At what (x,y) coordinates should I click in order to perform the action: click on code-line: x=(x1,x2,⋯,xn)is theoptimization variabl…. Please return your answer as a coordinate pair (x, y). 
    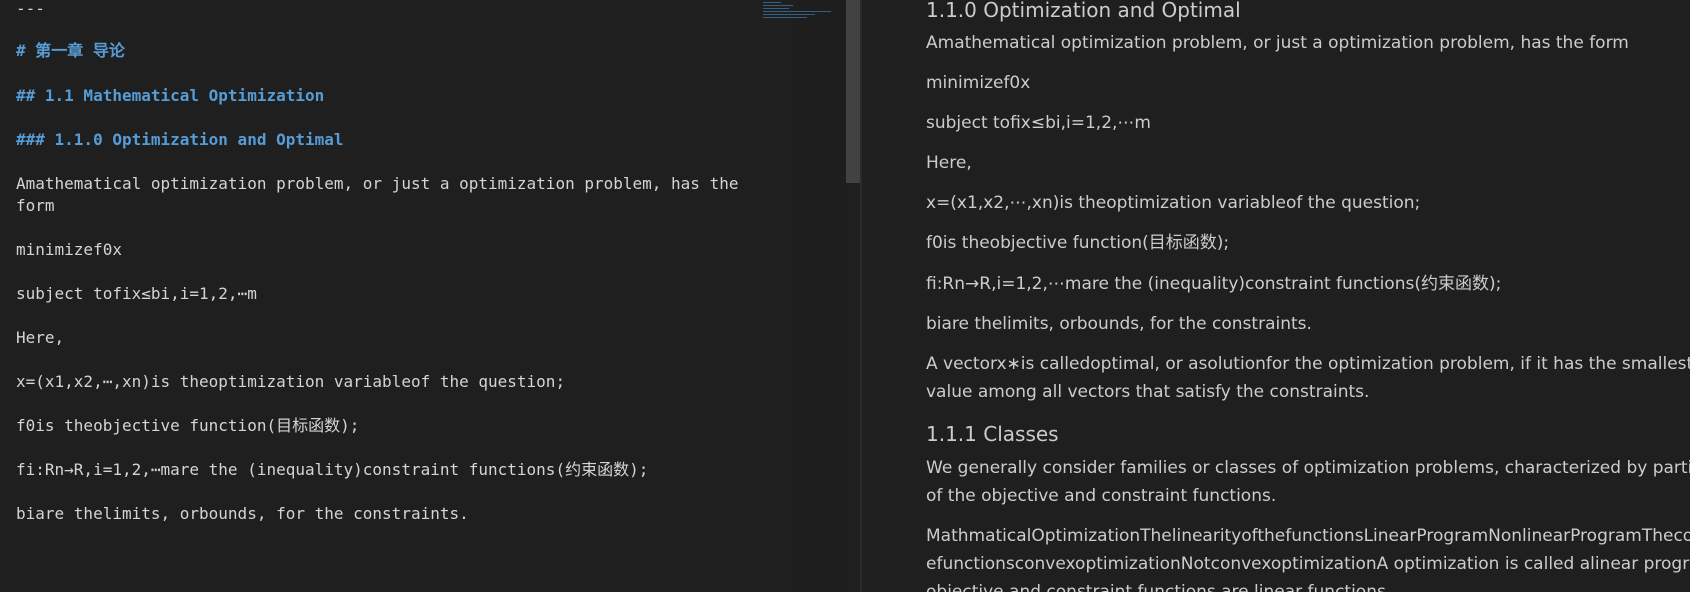
    Looking at the image, I should click on (291, 381).